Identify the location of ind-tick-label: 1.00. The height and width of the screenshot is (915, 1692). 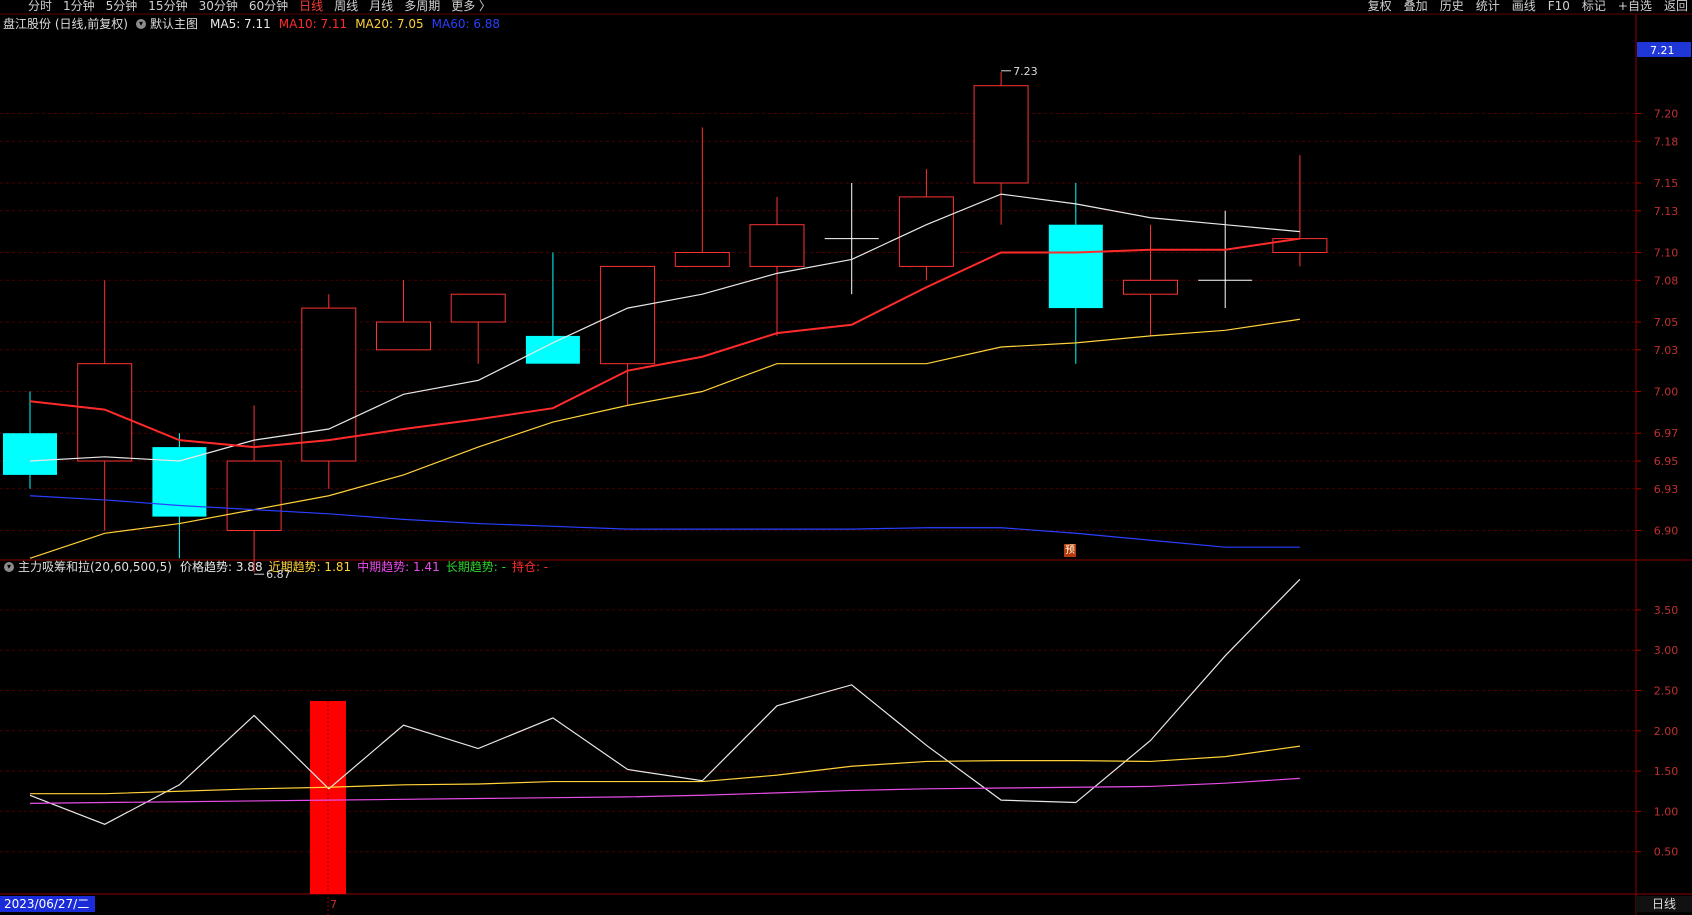
(1666, 811).